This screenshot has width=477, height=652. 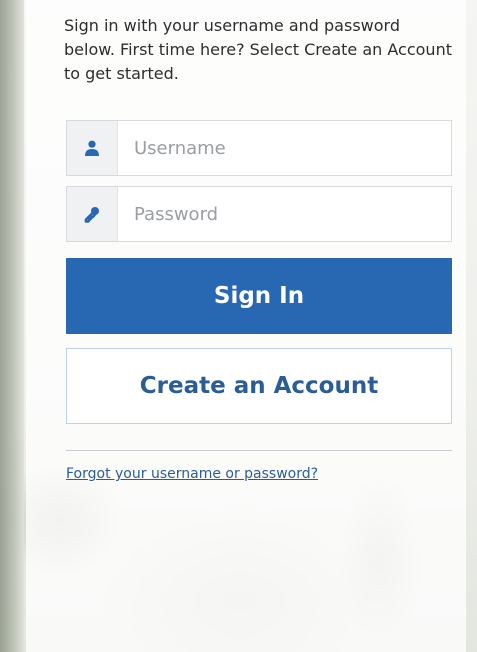 I want to click on create-account-button-label: Create an Account, so click(x=259, y=386).